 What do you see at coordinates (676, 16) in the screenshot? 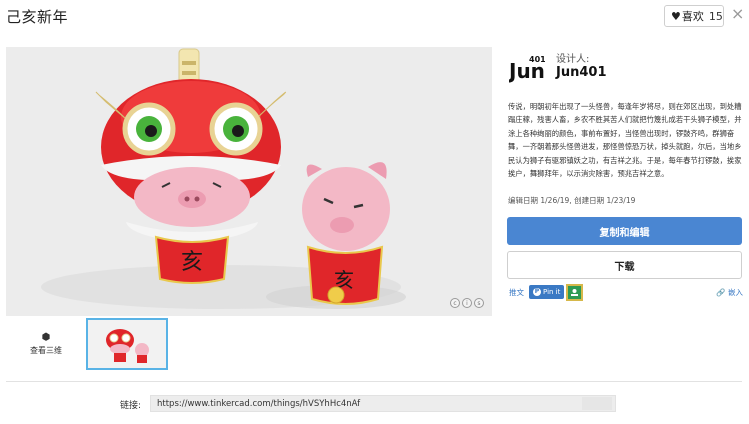
I see `heart-icon: ♥` at bounding box center [676, 16].